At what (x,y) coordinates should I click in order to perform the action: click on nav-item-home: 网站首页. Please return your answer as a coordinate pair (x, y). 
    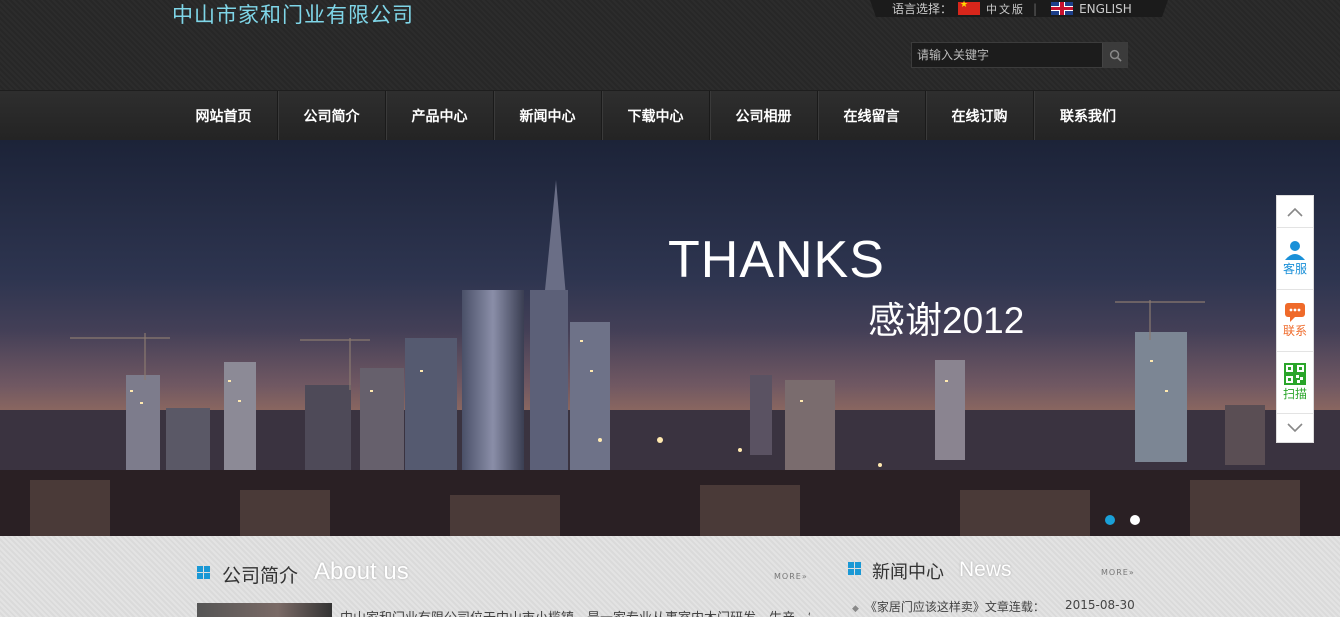
    Looking at the image, I should click on (224, 116).